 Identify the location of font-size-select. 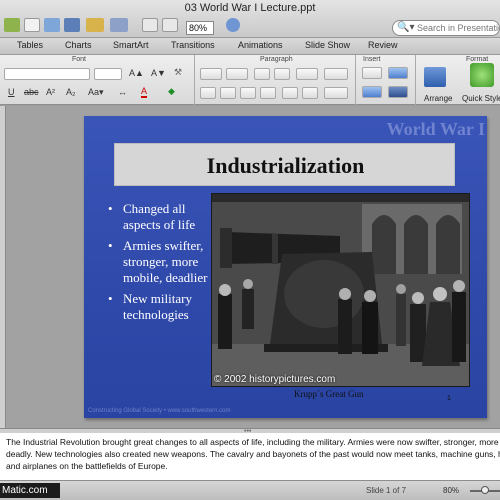
(108, 74).